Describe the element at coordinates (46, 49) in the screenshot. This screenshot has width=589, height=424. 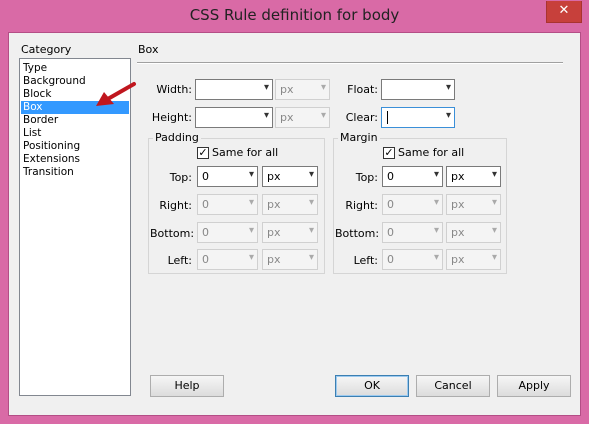
I see `category-label: Category` at that location.